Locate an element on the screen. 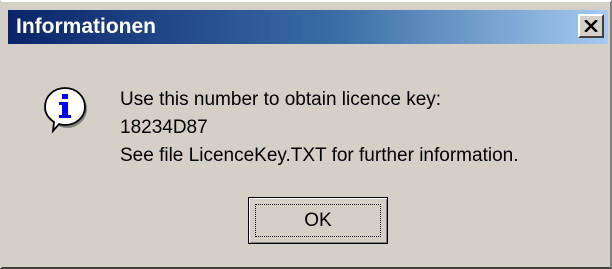  close-button is located at coordinates (591, 26).